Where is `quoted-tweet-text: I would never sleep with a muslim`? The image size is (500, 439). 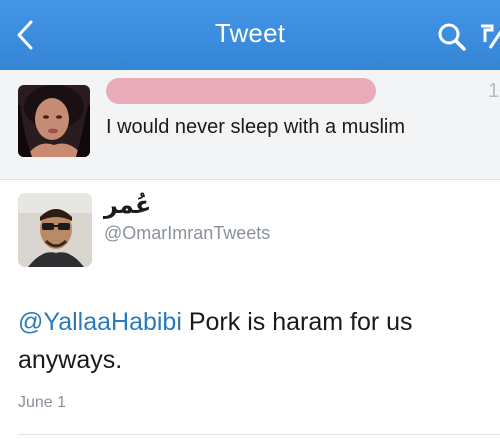
quoted-tweet-text: I would never sleep with a muslim is located at coordinates (256, 127).